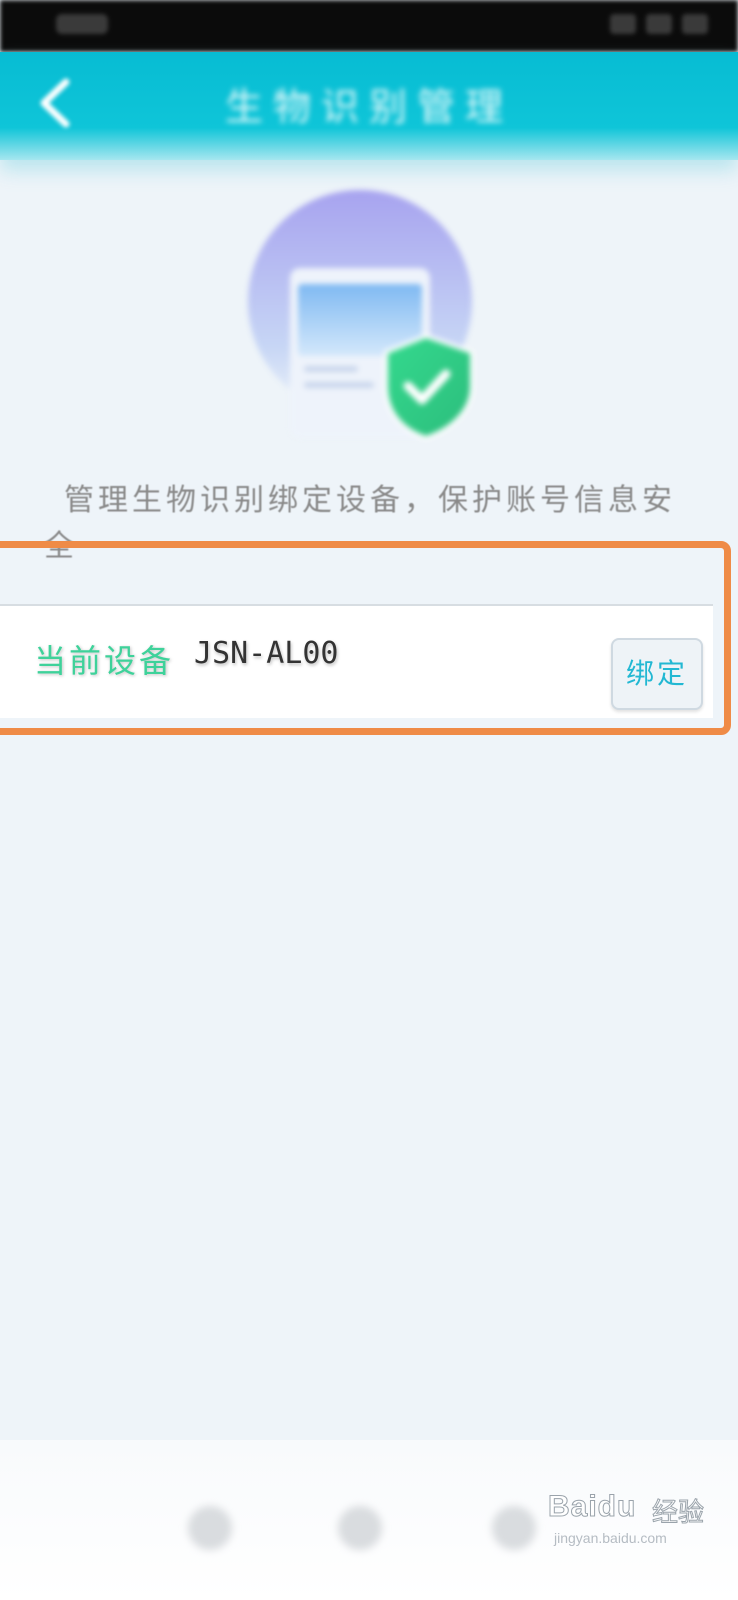  I want to click on status-icons, so click(608, 24).